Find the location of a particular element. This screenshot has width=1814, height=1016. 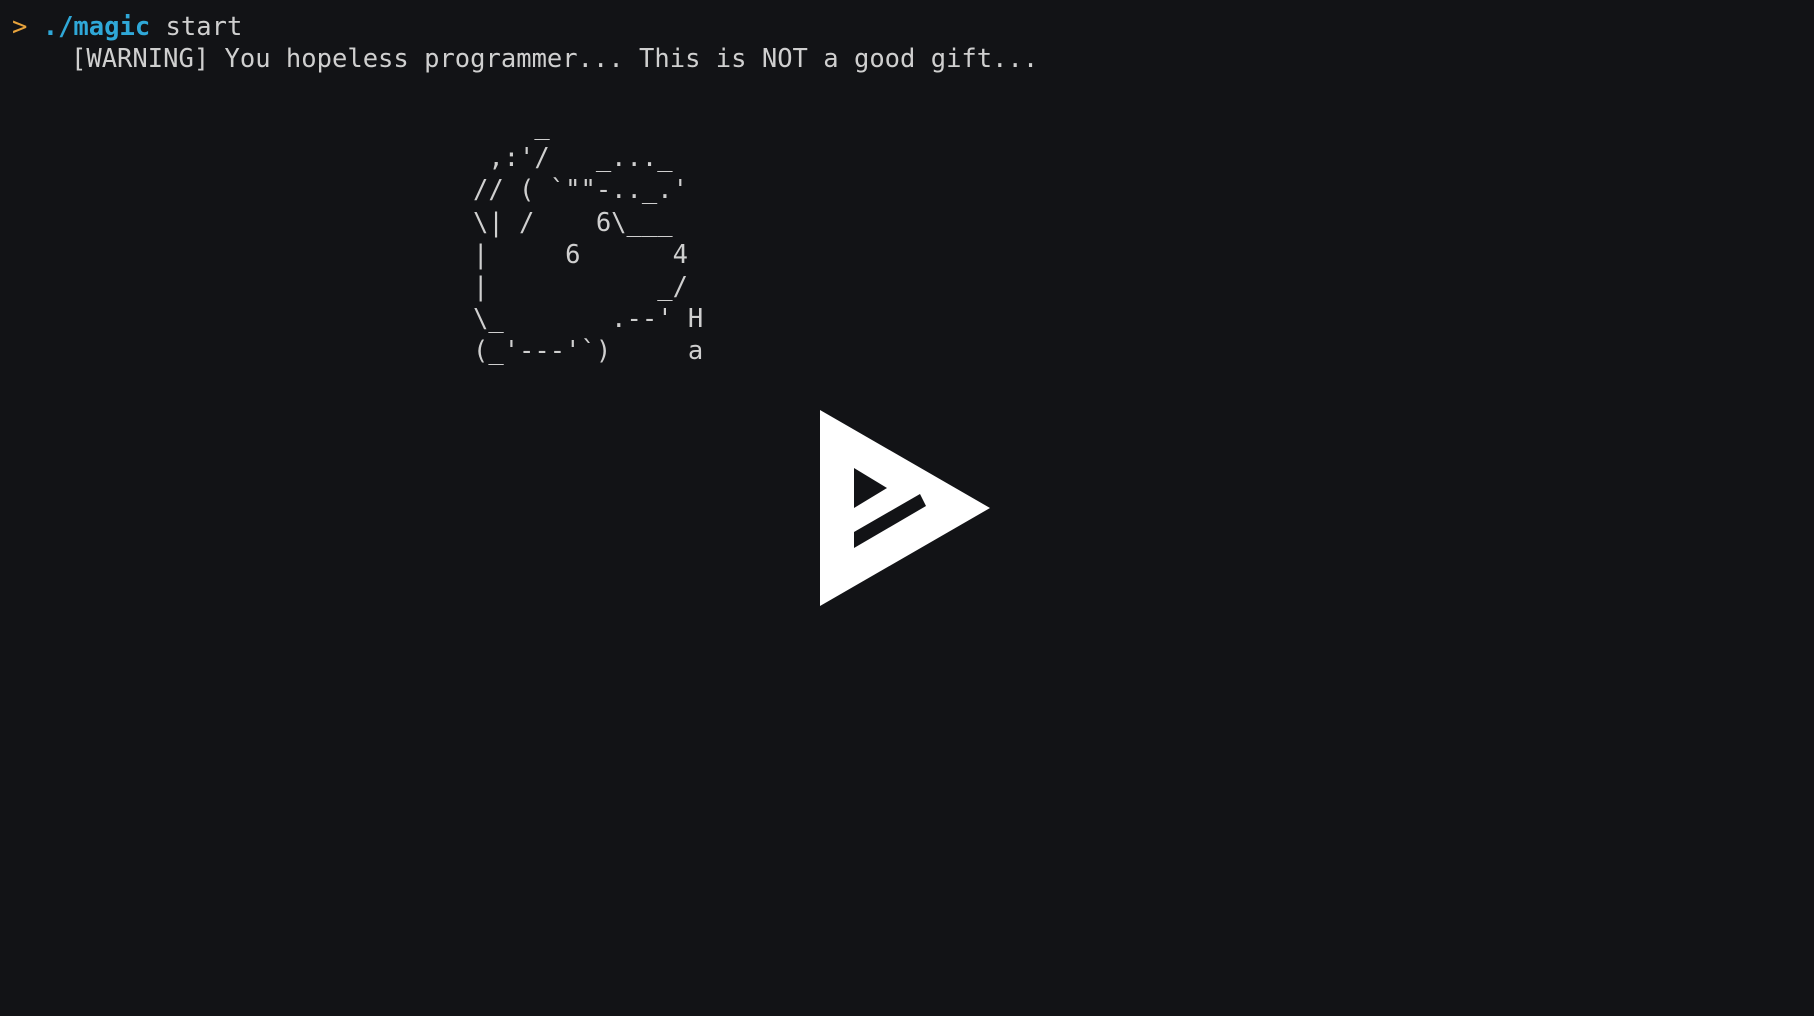

prompt-symbol: > is located at coordinates (20, 27).